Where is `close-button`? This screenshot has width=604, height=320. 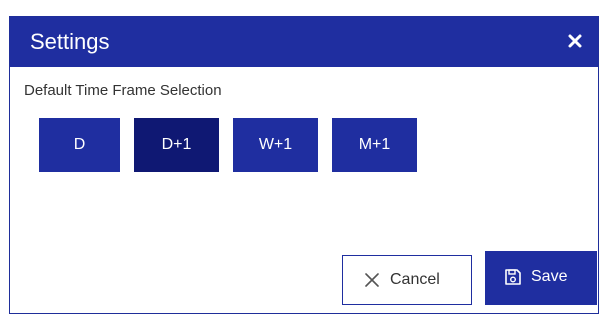 close-button is located at coordinates (575, 41).